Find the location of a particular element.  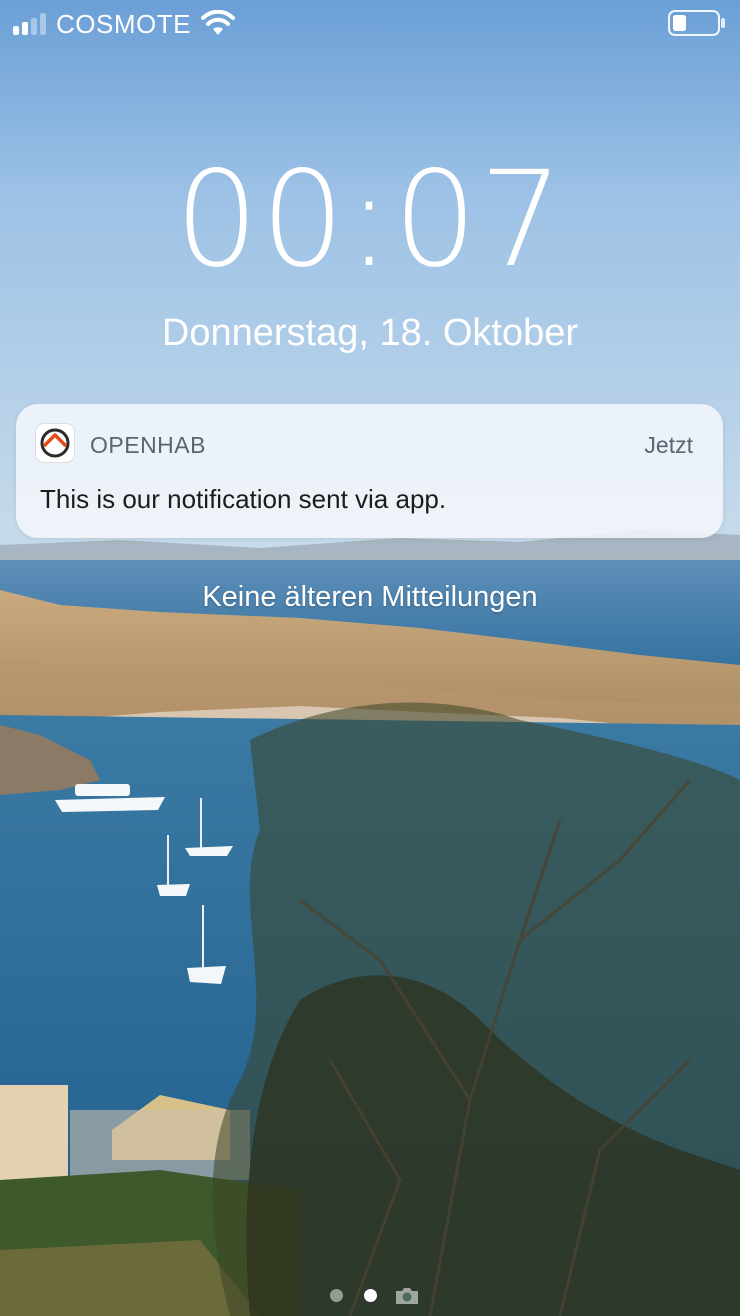

lock-screen-time: 00:07 is located at coordinates (370, 220).